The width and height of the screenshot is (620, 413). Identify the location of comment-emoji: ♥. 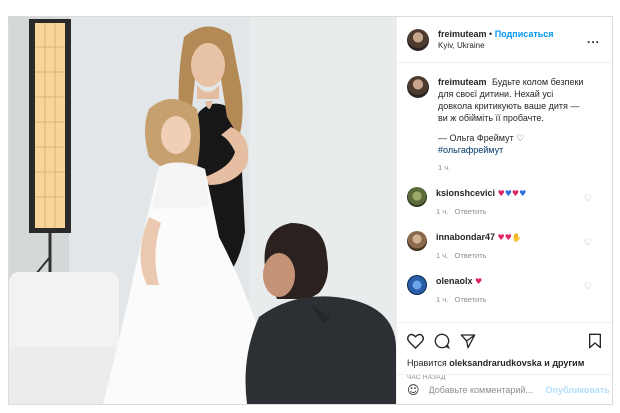
(478, 281).